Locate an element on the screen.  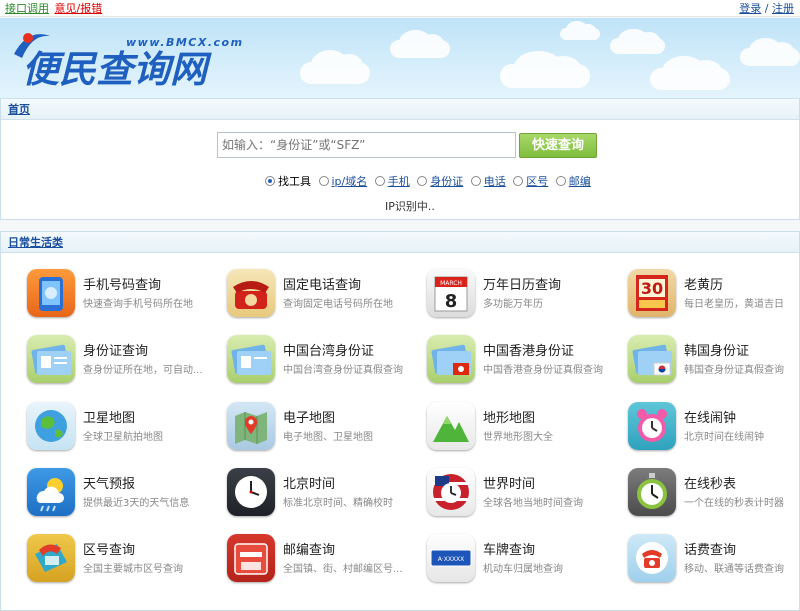
radio-label: 身份证 is located at coordinates (446, 181).